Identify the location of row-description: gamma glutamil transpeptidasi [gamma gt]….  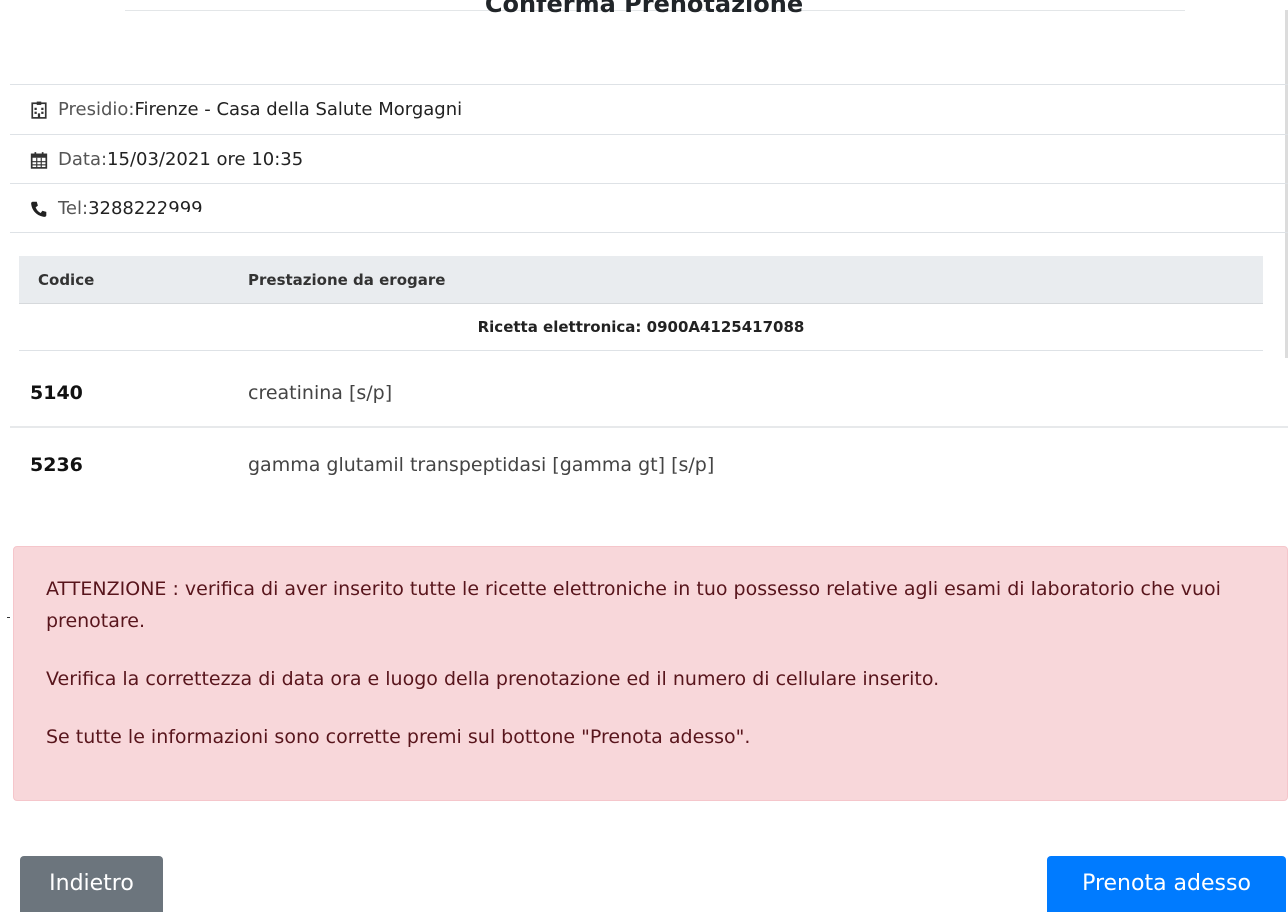
(481, 465).